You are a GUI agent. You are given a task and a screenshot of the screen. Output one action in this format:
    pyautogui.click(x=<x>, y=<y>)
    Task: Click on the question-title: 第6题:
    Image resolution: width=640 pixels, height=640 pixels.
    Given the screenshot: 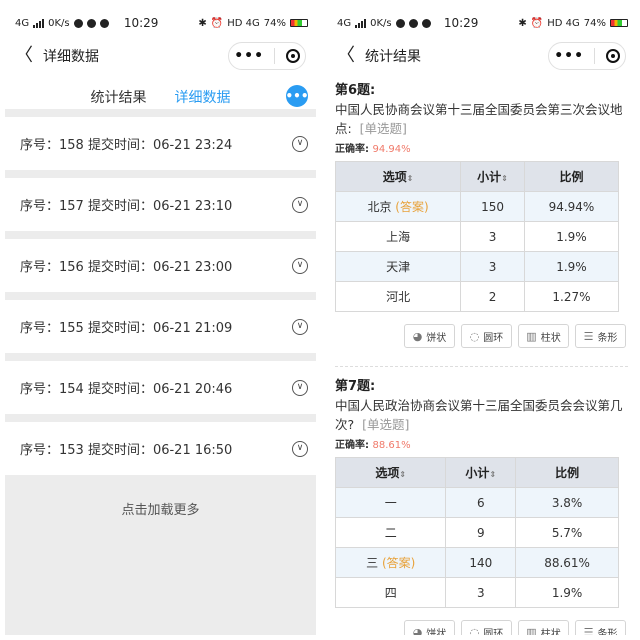 What is the action you would take?
    pyautogui.click(x=355, y=90)
    